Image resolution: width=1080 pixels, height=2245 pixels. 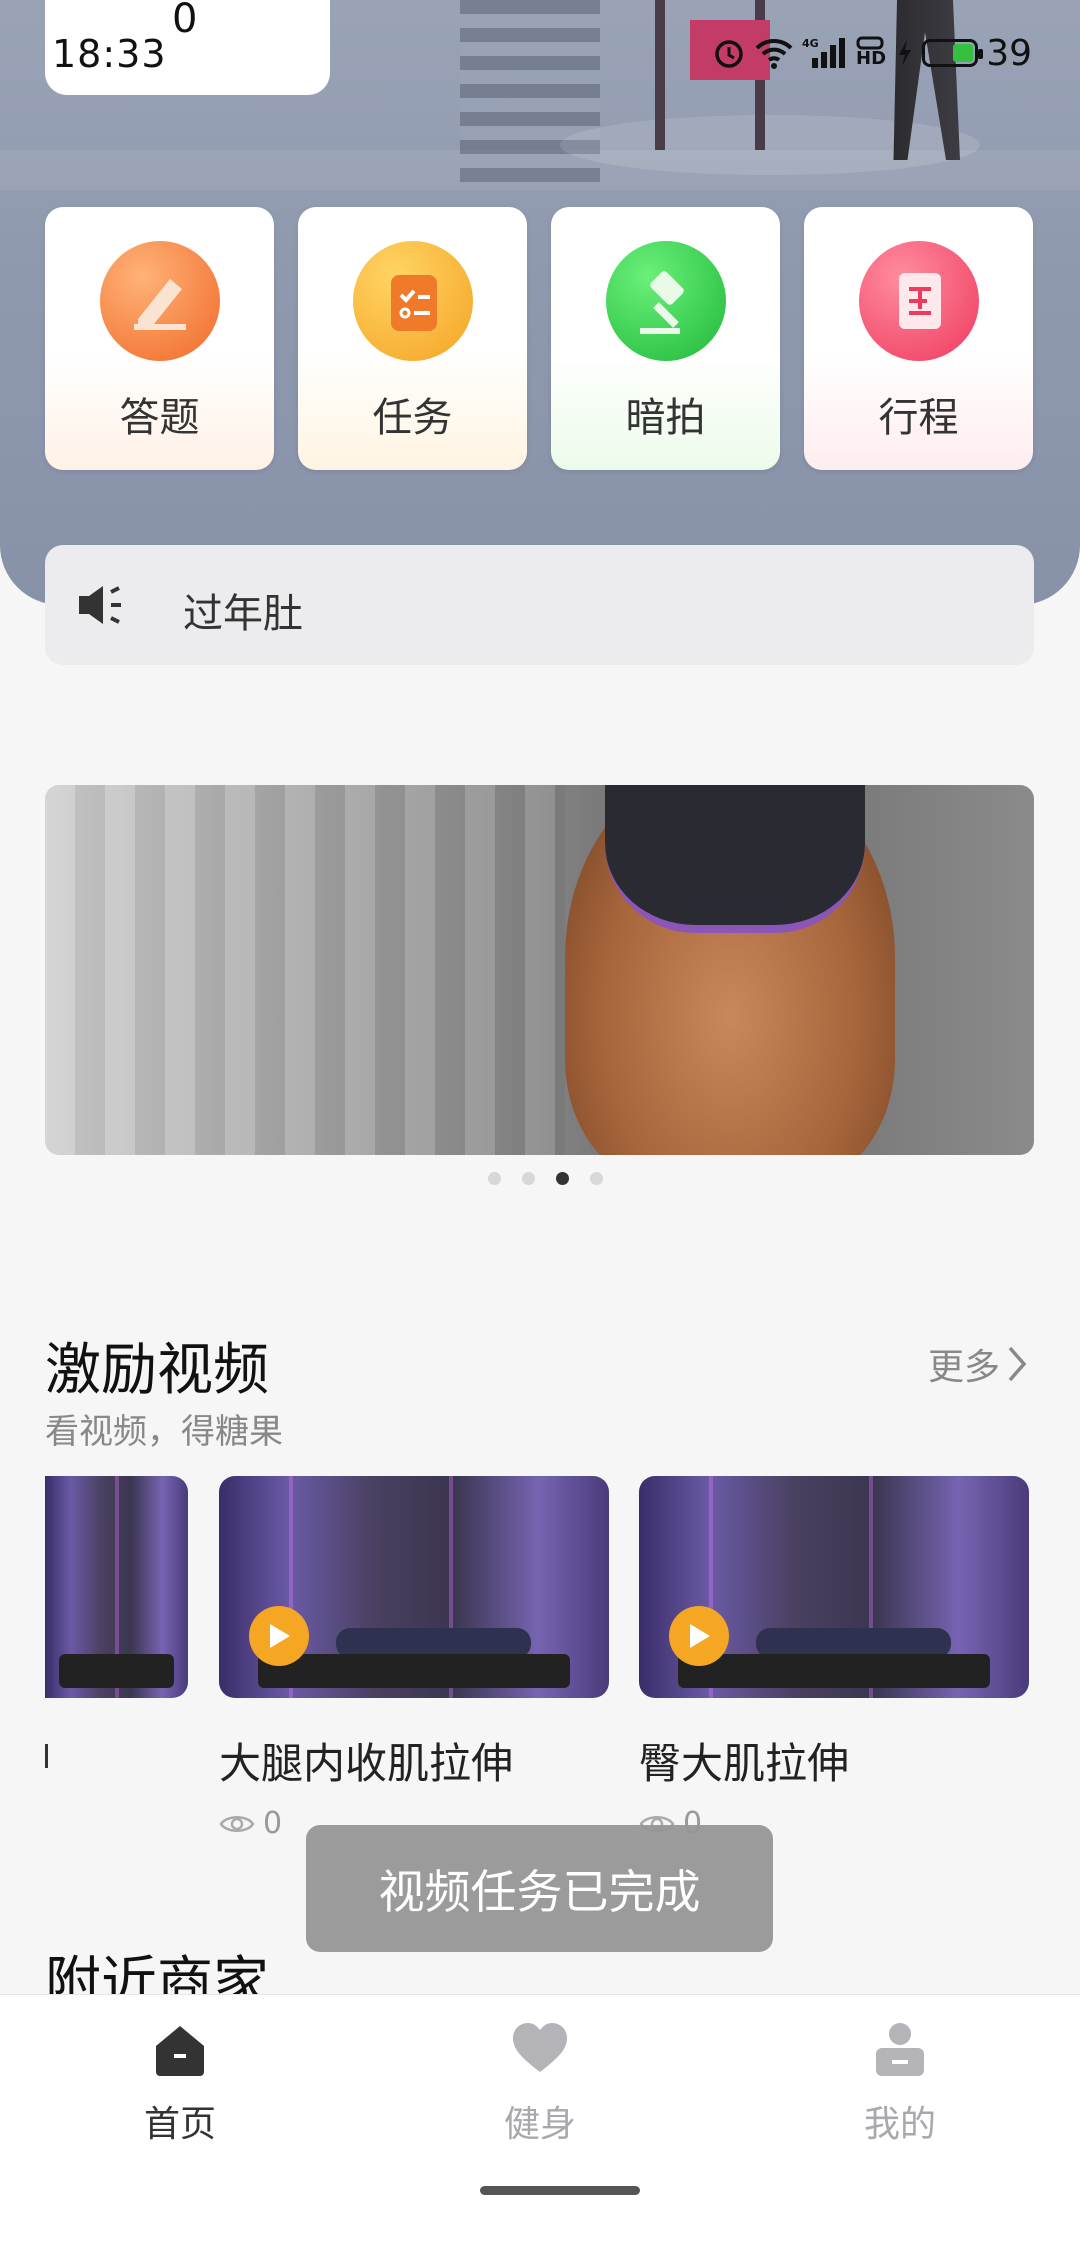 What do you see at coordinates (237, 1823) in the screenshot?
I see `eye-icon` at bounding box center [237, 1823].